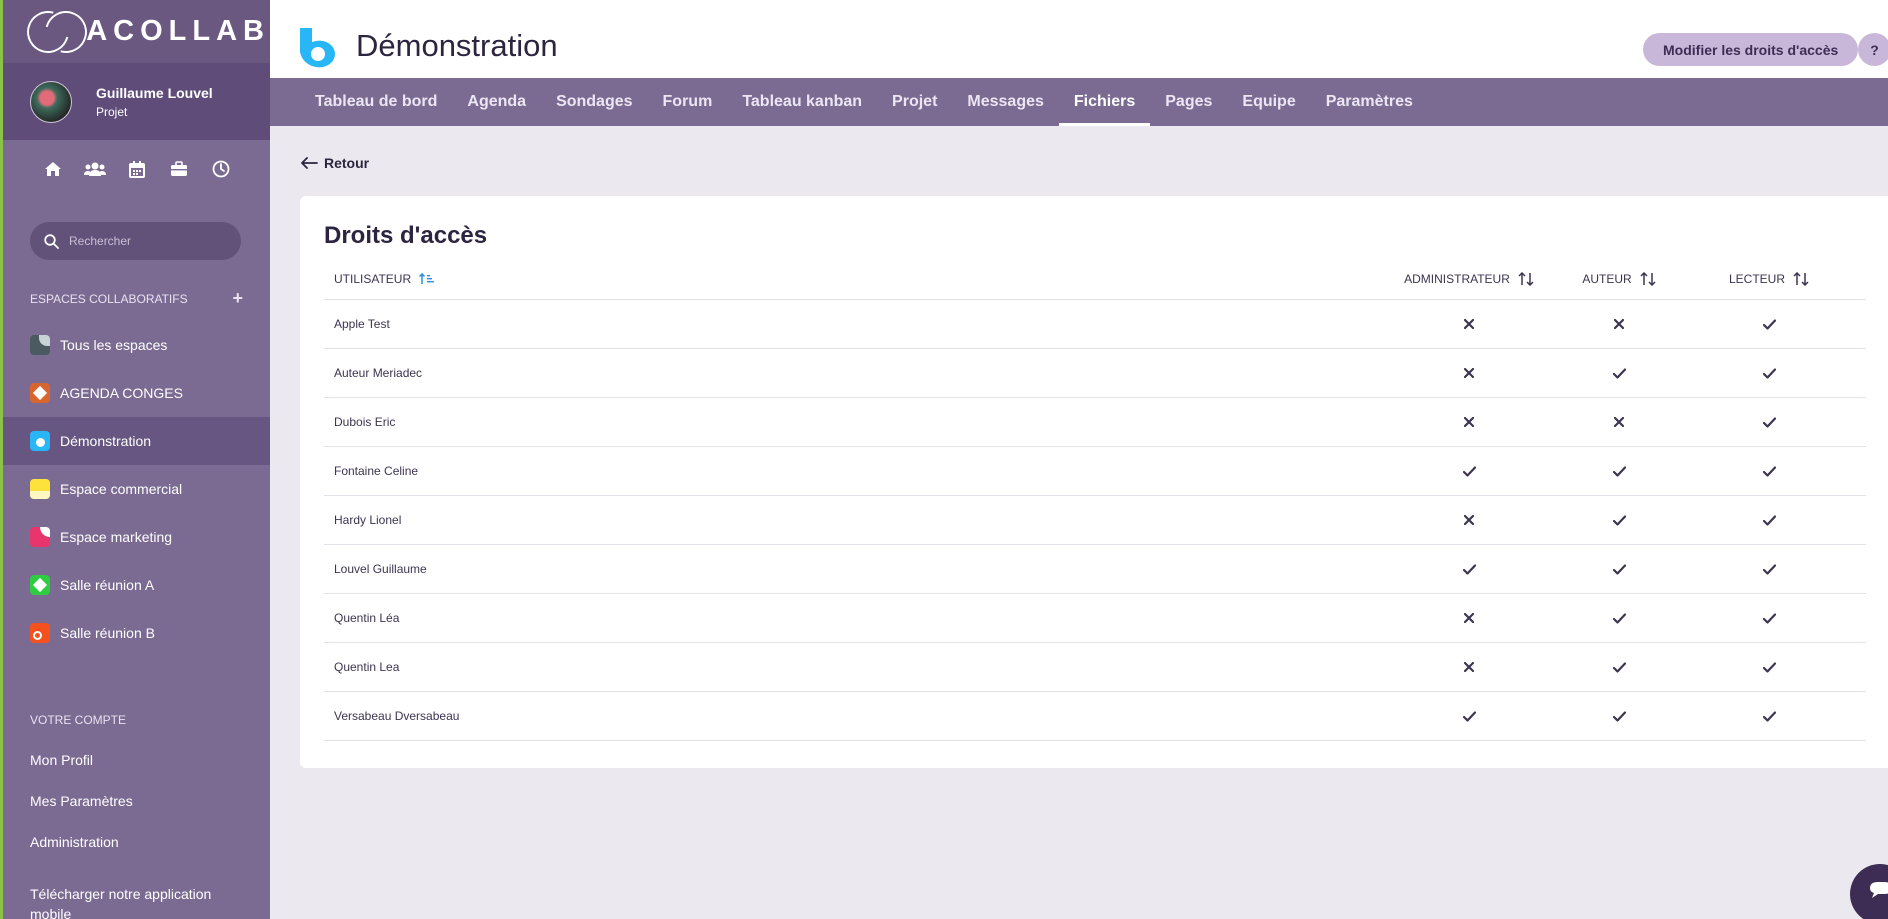 This screenshot has height=919, width=1888. I want to click on tab-fichiers: Fichiers, so click(1104, 102).